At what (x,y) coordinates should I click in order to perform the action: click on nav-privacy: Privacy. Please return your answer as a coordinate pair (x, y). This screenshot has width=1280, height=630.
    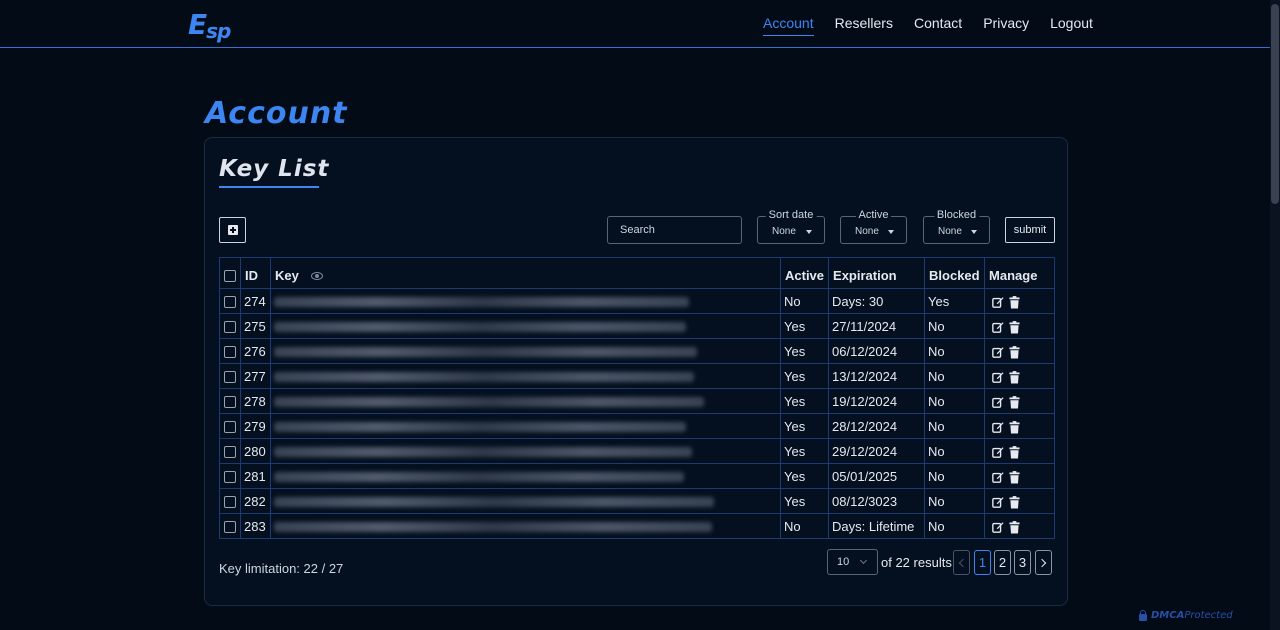
    Looking at the image, I should click on (1006, 25).